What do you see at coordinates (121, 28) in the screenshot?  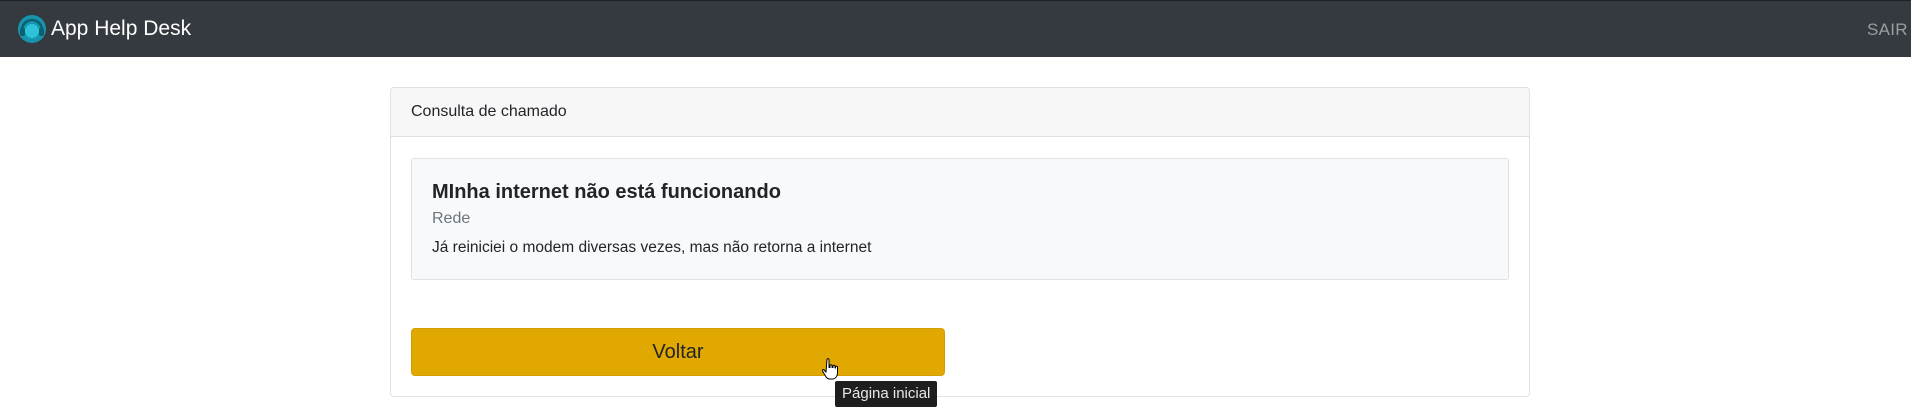 I see `brand-title: App Help Desk` at bounding box center [121, 28].